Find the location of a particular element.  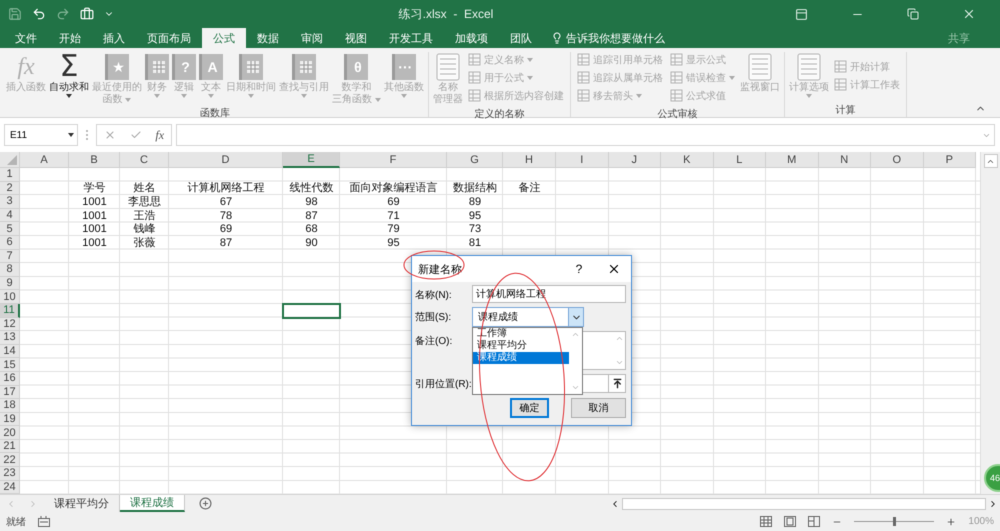

column-header: M is located at coordinates (792, 160).